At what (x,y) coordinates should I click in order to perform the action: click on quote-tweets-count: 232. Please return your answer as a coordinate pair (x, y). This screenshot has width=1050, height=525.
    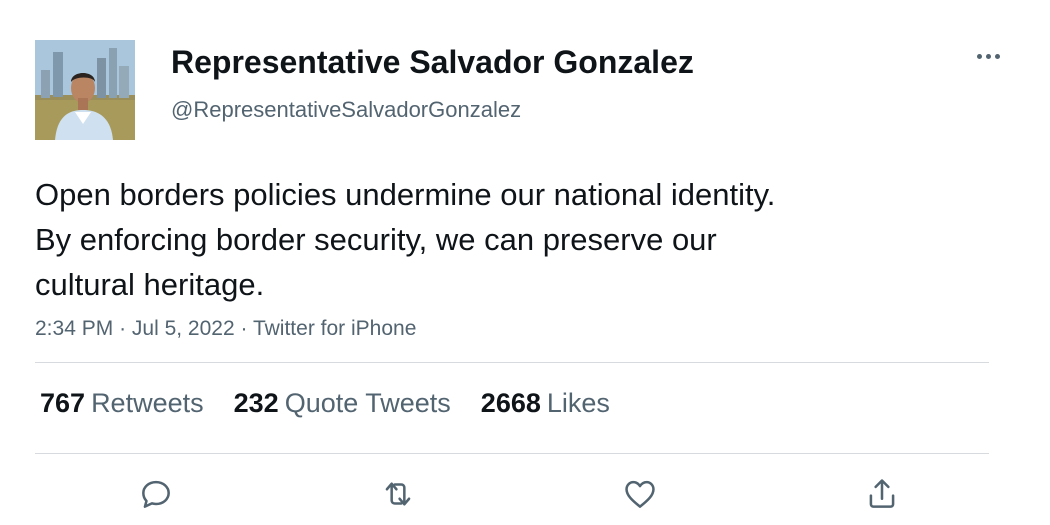
    Looking at the image, I should click on (256, 403).